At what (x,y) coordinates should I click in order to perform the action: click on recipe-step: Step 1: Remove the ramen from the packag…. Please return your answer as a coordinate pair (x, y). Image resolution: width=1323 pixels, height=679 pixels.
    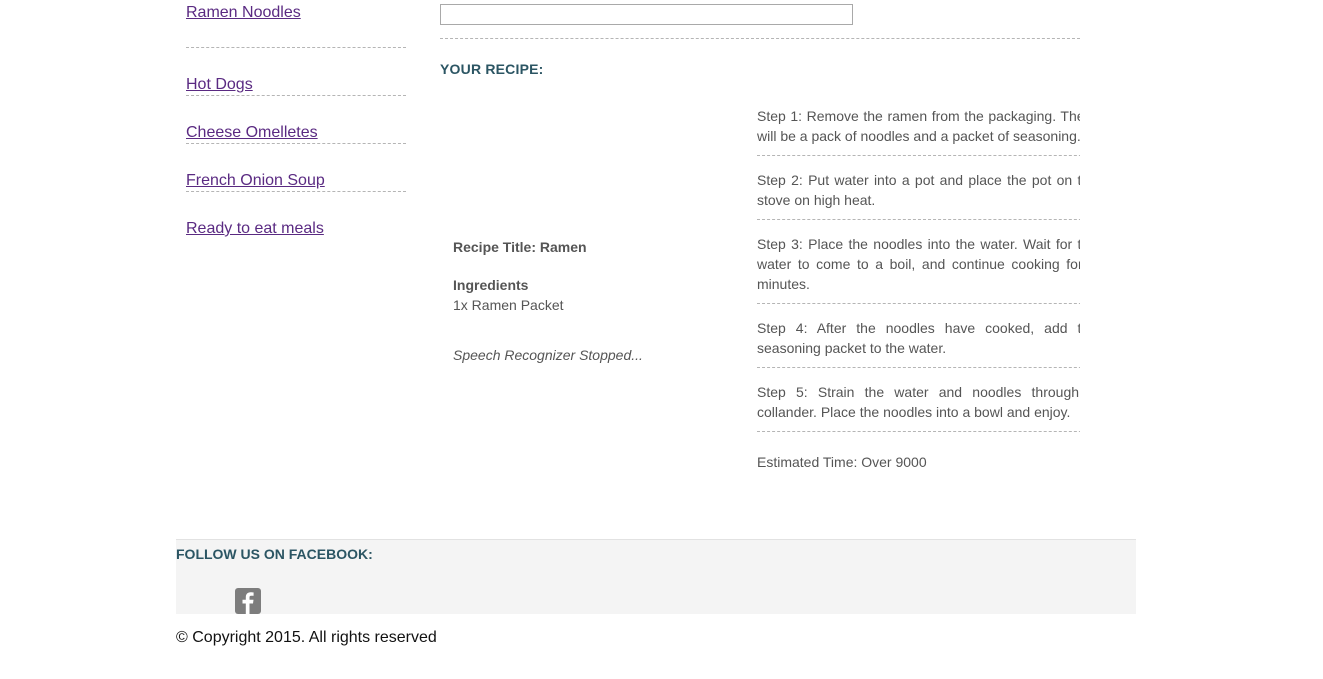
    Looking at the image, I should click on (918, 131).